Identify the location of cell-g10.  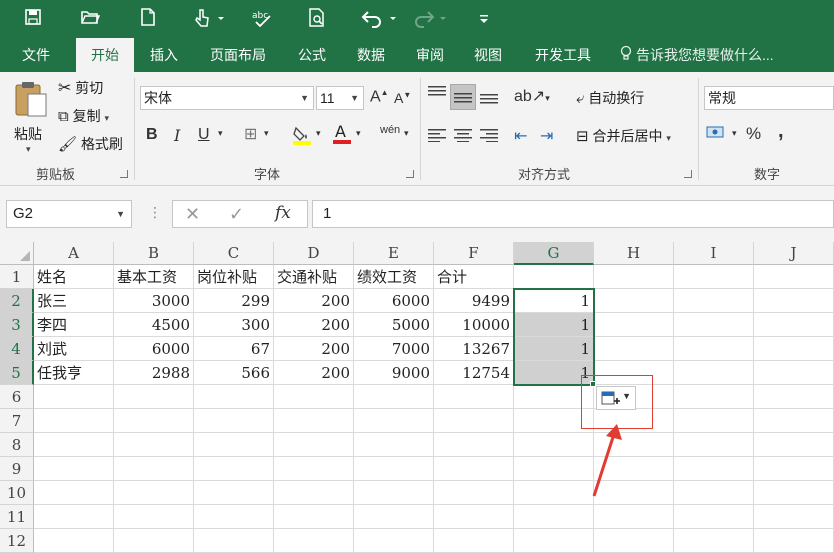
(554, 493).